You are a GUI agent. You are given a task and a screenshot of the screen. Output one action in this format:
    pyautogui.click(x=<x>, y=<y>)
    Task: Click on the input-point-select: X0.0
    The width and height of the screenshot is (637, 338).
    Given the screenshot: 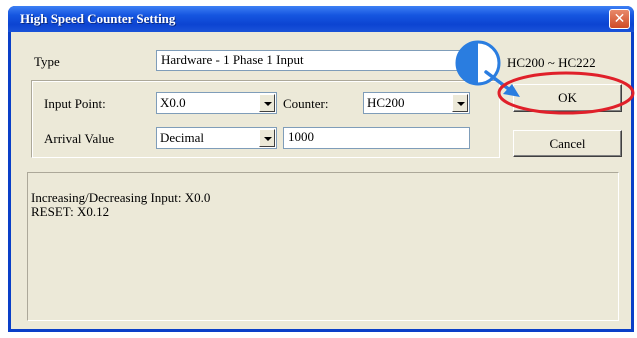 What is the action you would take?
    pyautogui.click(x=216, y=103)
    